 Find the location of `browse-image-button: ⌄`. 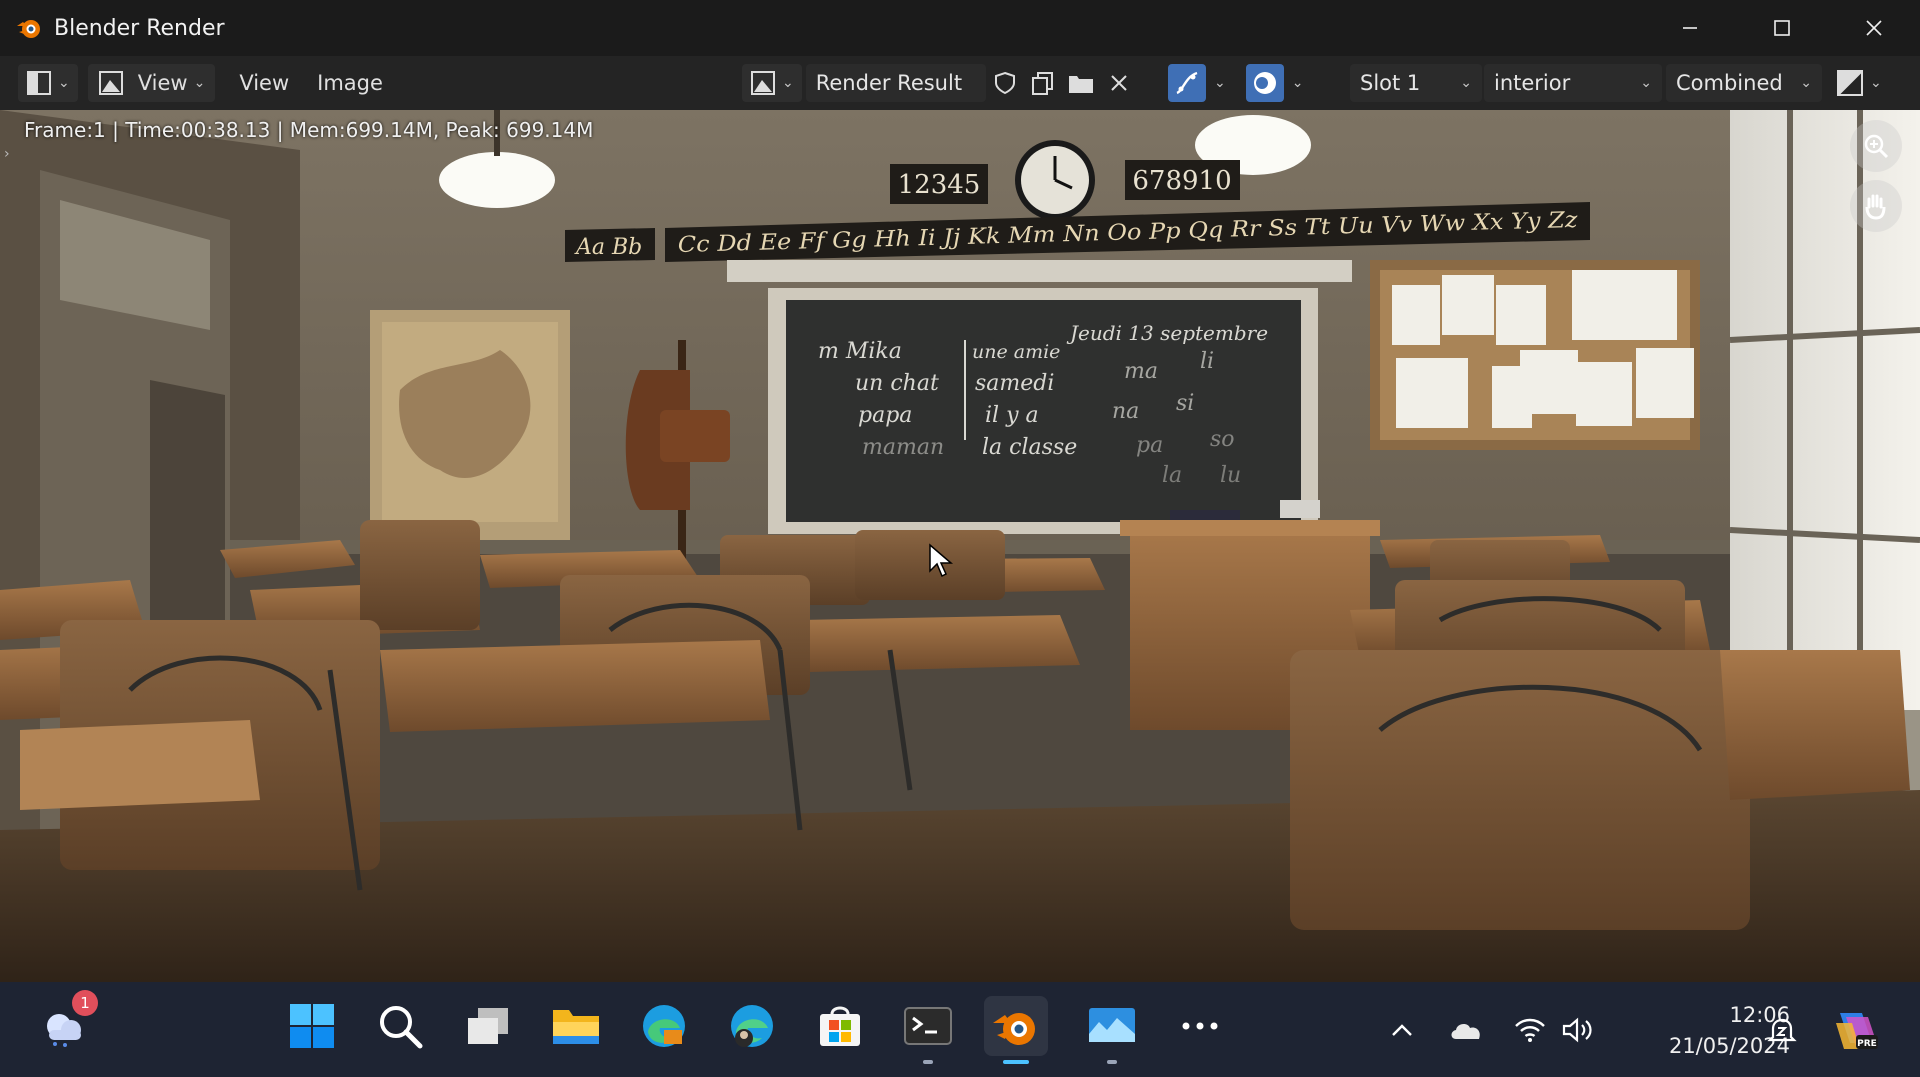

browse-image-button: ⌄ is located at coordinates (772, 83).